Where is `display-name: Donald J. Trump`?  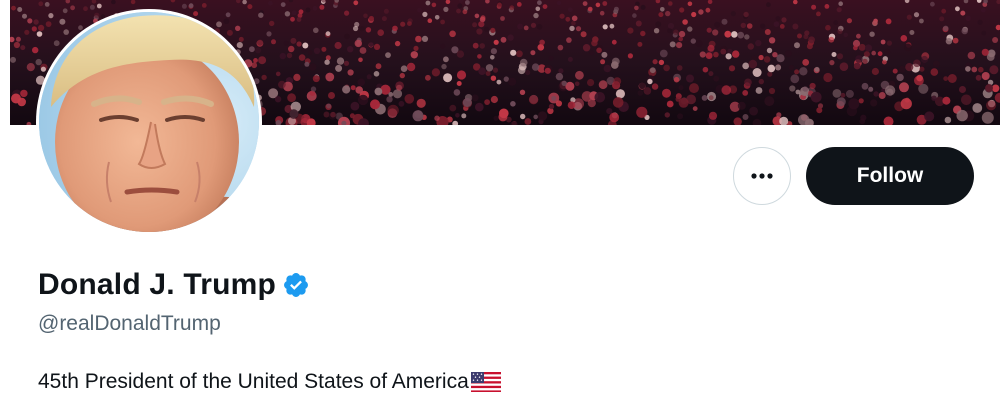 display-name: Donald J. Trump is located at coordinates (157, 284).